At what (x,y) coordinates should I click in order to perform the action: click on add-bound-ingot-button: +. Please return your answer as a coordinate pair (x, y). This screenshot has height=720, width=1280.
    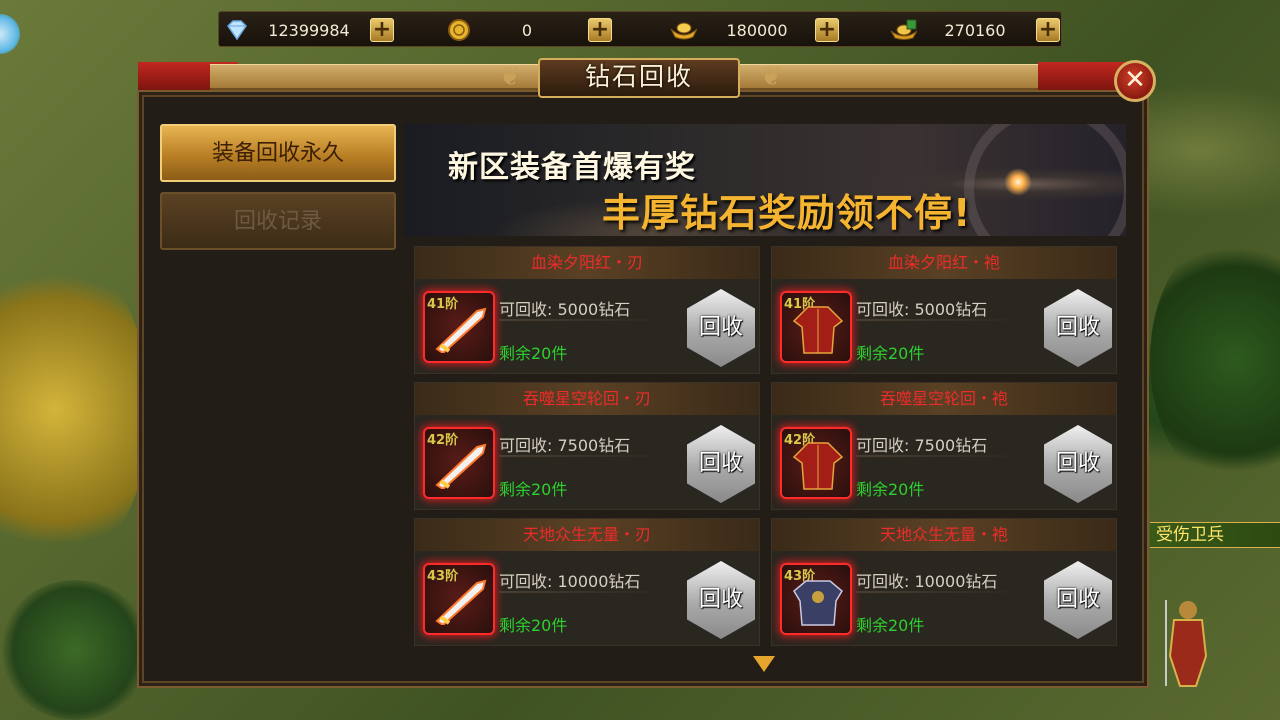
    Looking at the image, I should click on (1048, 30).